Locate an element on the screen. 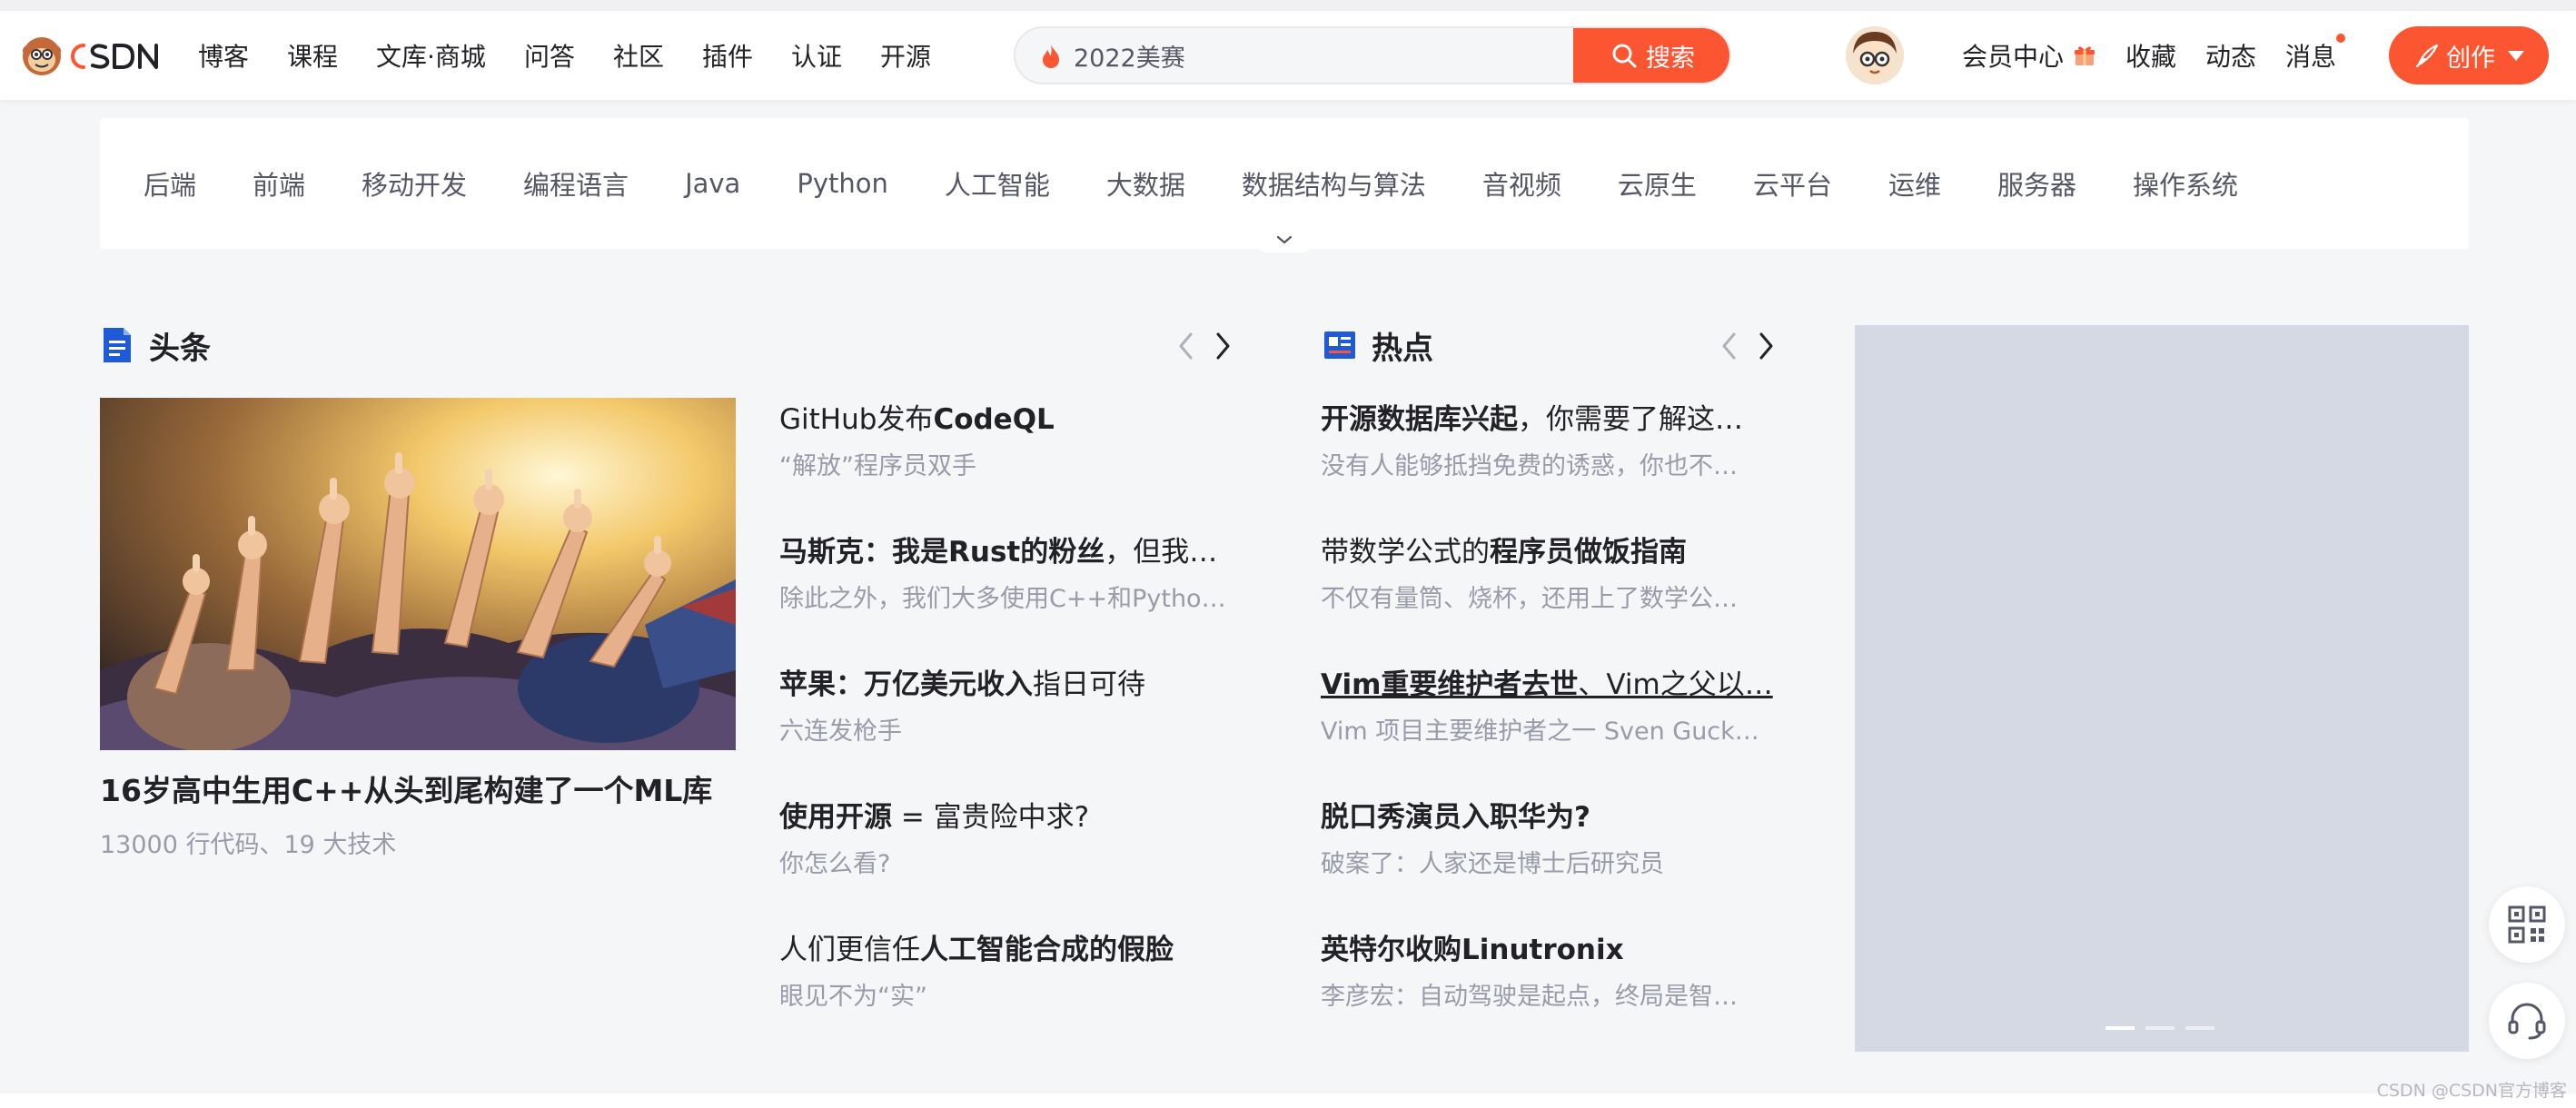 Image resolution: width=2576 pixels, height=1108 pixels. category-expand-toggle is located at coordinates (1284, 240).